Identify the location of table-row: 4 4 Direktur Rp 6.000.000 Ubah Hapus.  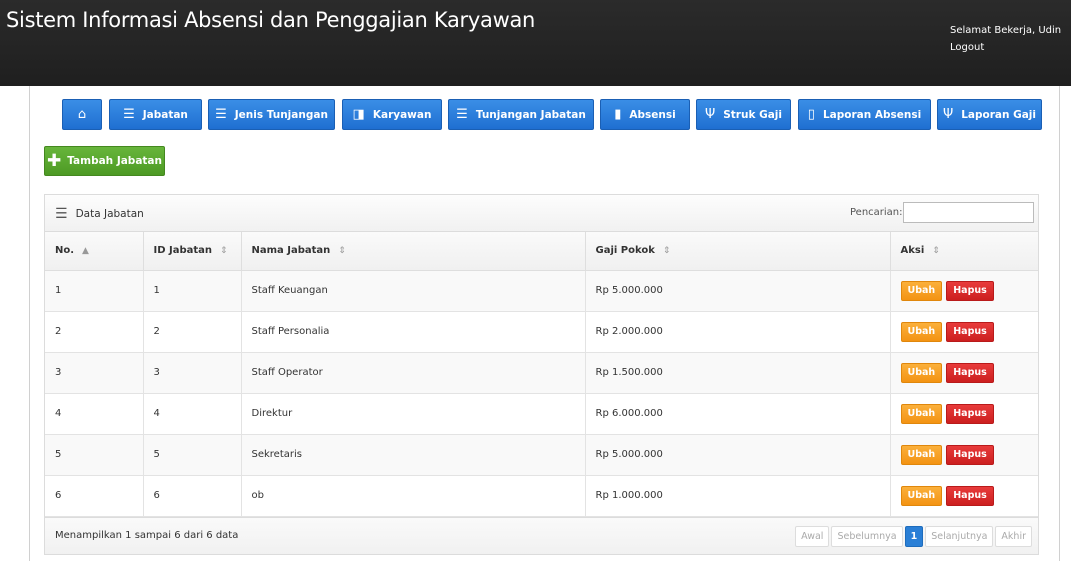
(541, 414).